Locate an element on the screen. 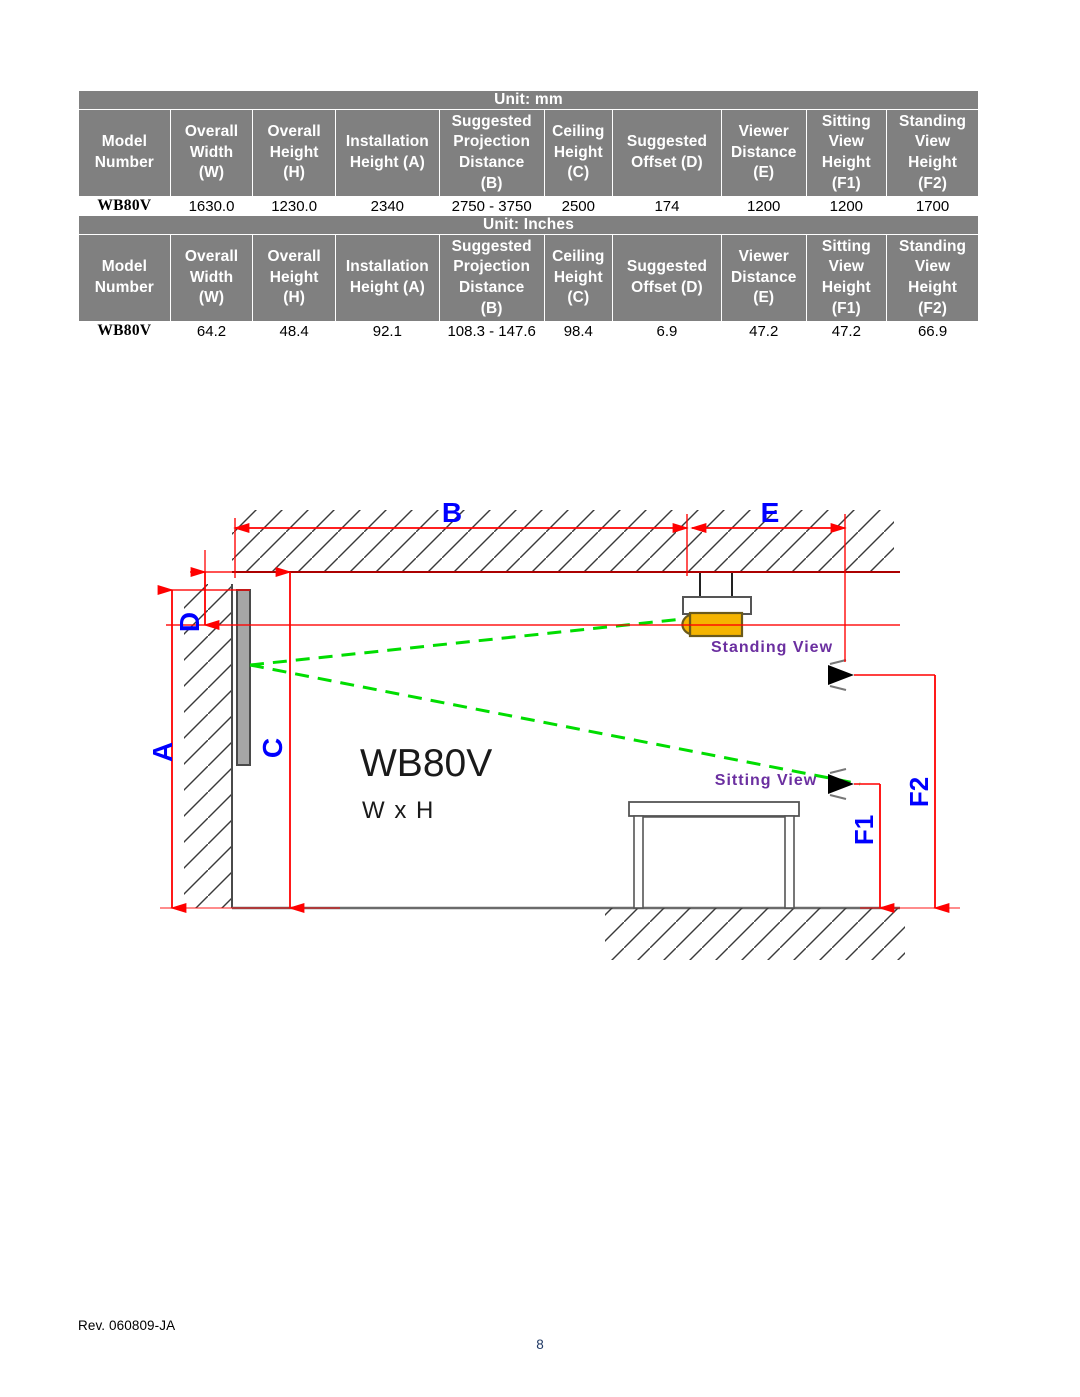 This screenshot has width=1080, height=1397. viewer-eye-markers is located at coordinates (841, 729).